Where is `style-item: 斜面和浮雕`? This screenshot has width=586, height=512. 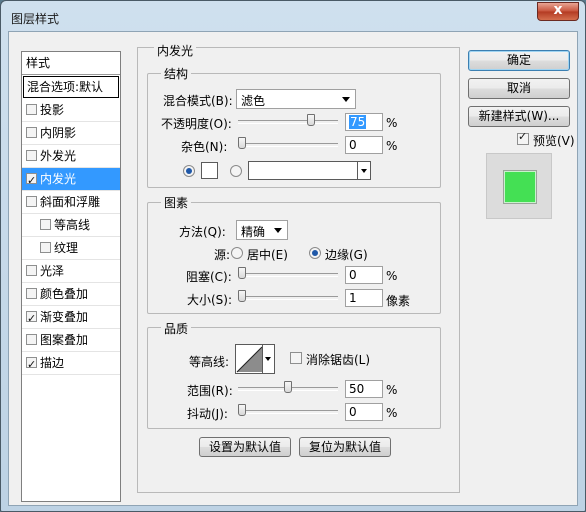 style-item: 斜面和浮雕 is located at coordinates (71, 202).